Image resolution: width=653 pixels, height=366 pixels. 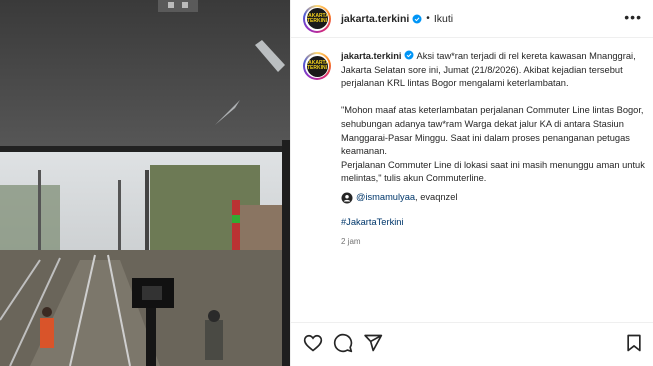 I want to click on caption-avatar: JAKARTA TERKINI, so click(x=317, y=66).